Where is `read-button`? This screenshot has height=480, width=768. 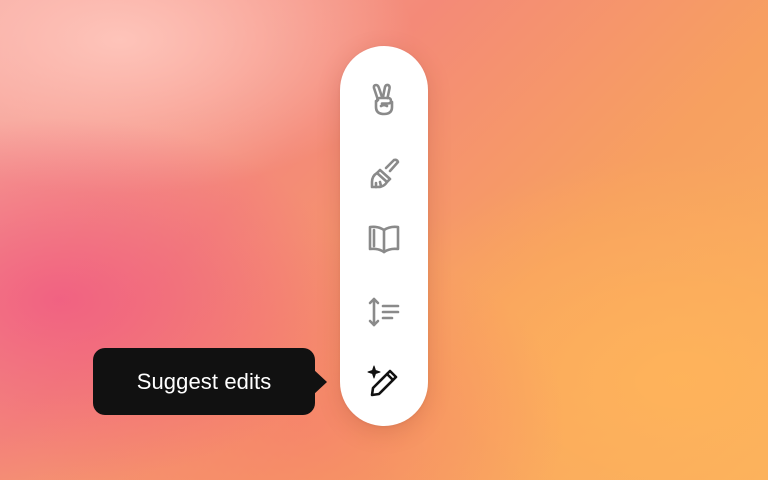 read-button is located at coordinates (384, 238).